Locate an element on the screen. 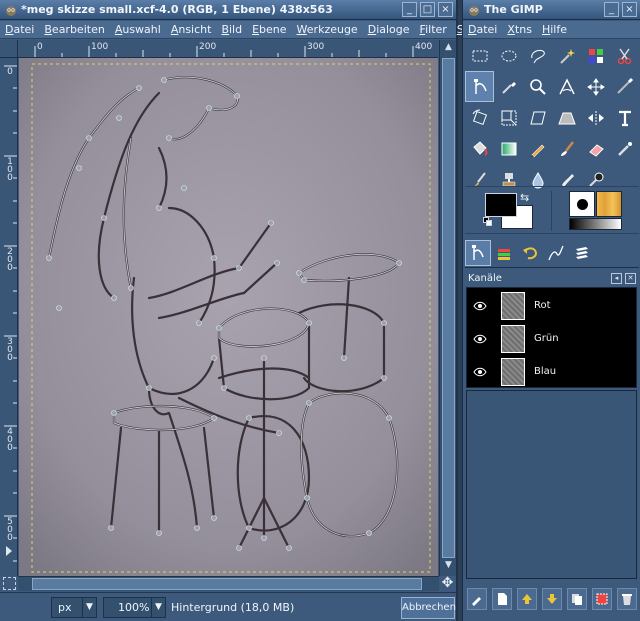 This screenshot has height=621, width=640. measure-icon is located at coordinates (566, 86).